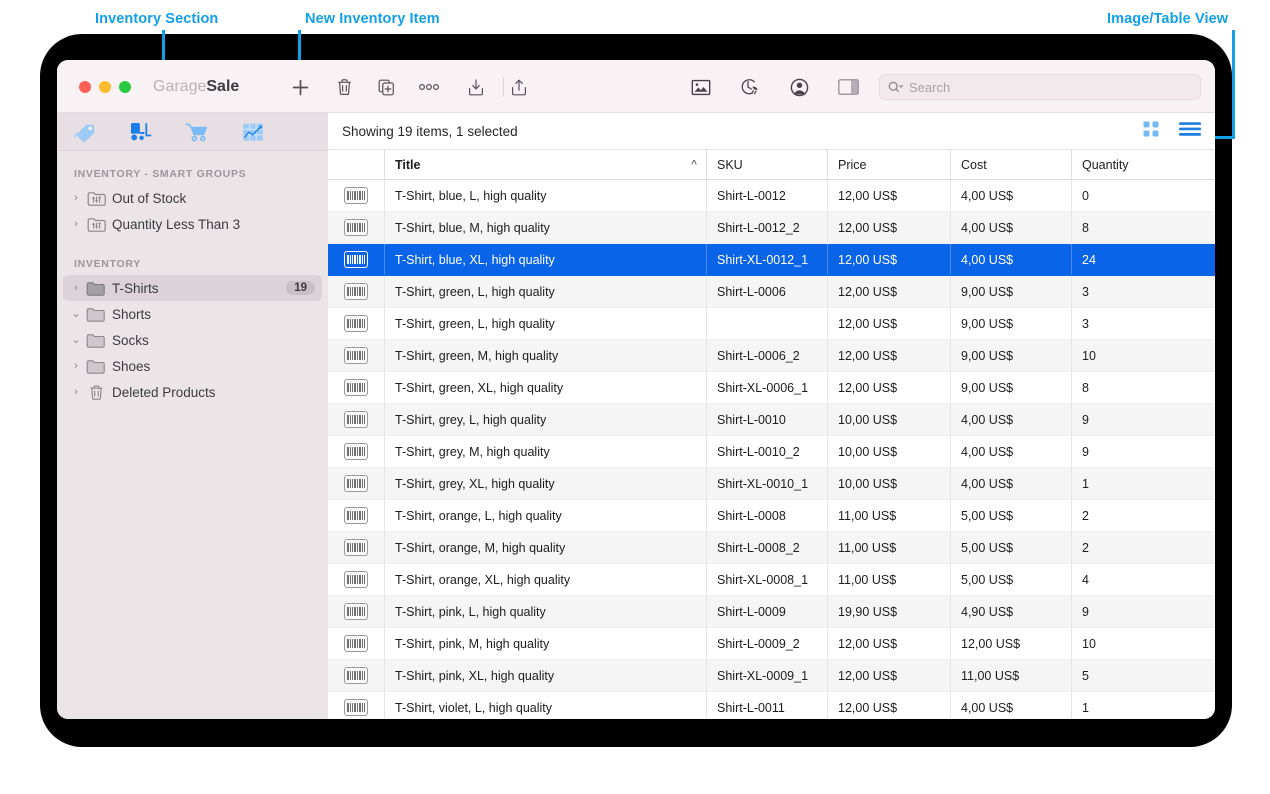 The image size is (1270, 794). Describe the element at coordinates (253, 132) in the screenshot. I see `tab-statistics` at that location.